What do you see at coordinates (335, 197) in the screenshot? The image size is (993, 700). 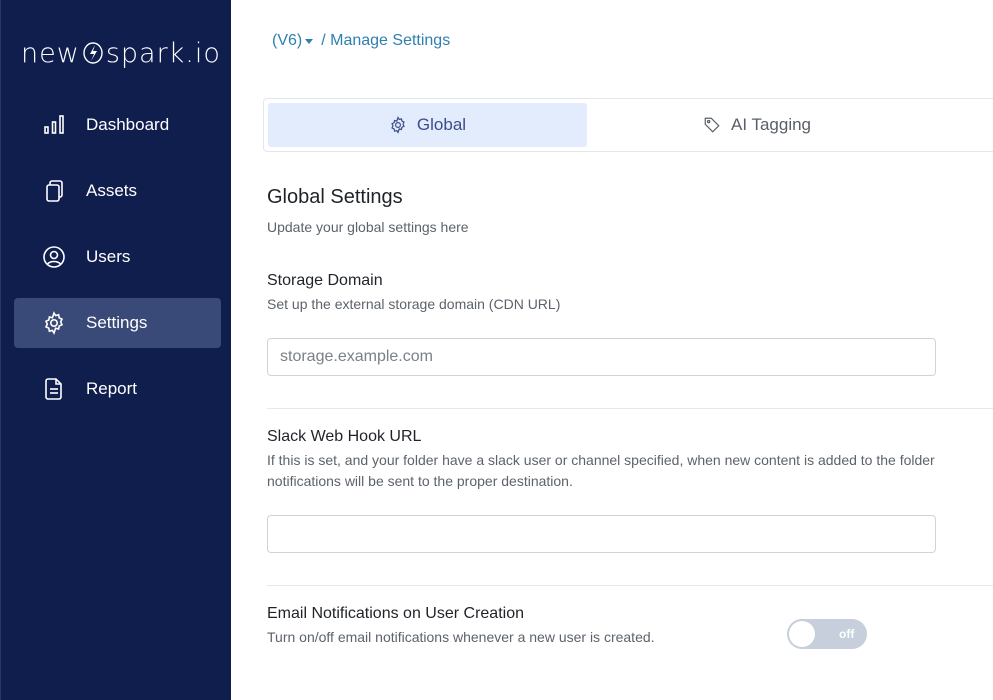 I see `section-title: Global Settings` at bounding box center [335, 197].